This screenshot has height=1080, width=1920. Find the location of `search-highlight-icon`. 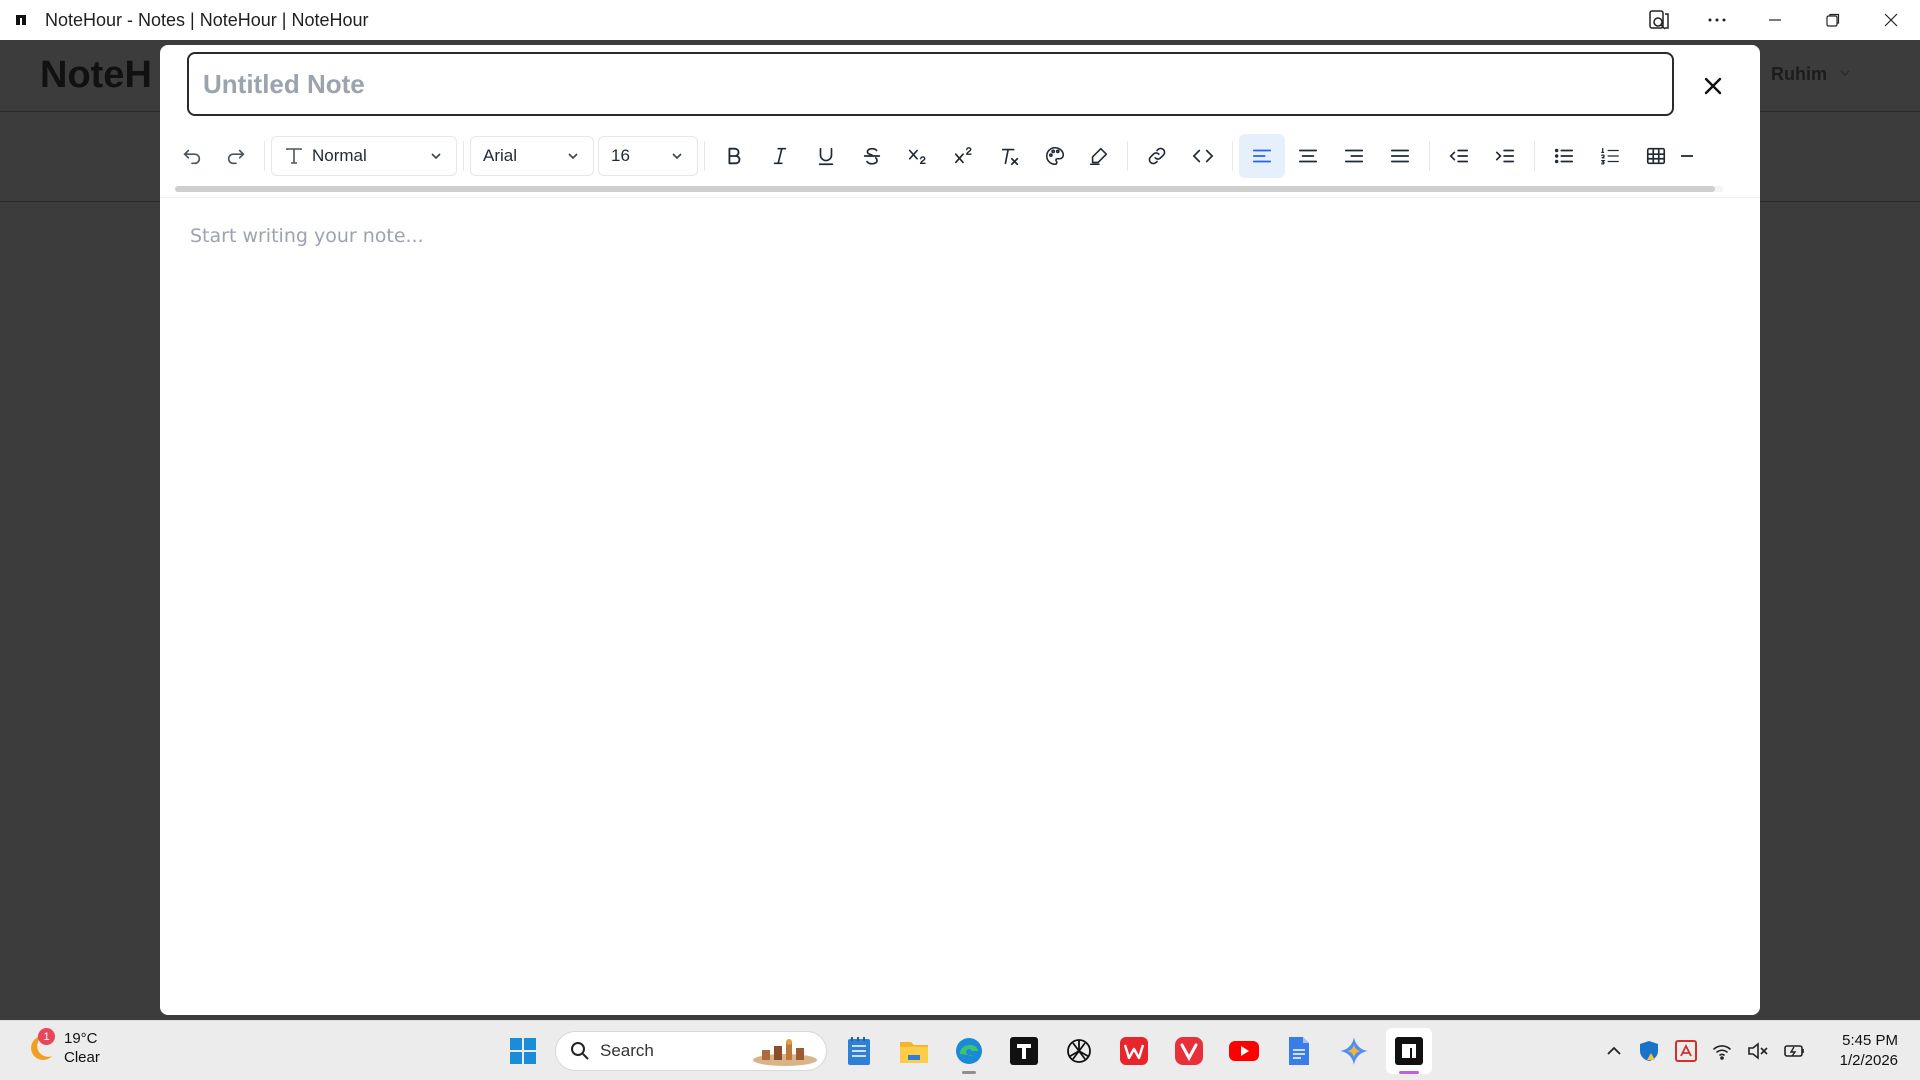

search-highlight-icon is located at coordinates (785, 1052).